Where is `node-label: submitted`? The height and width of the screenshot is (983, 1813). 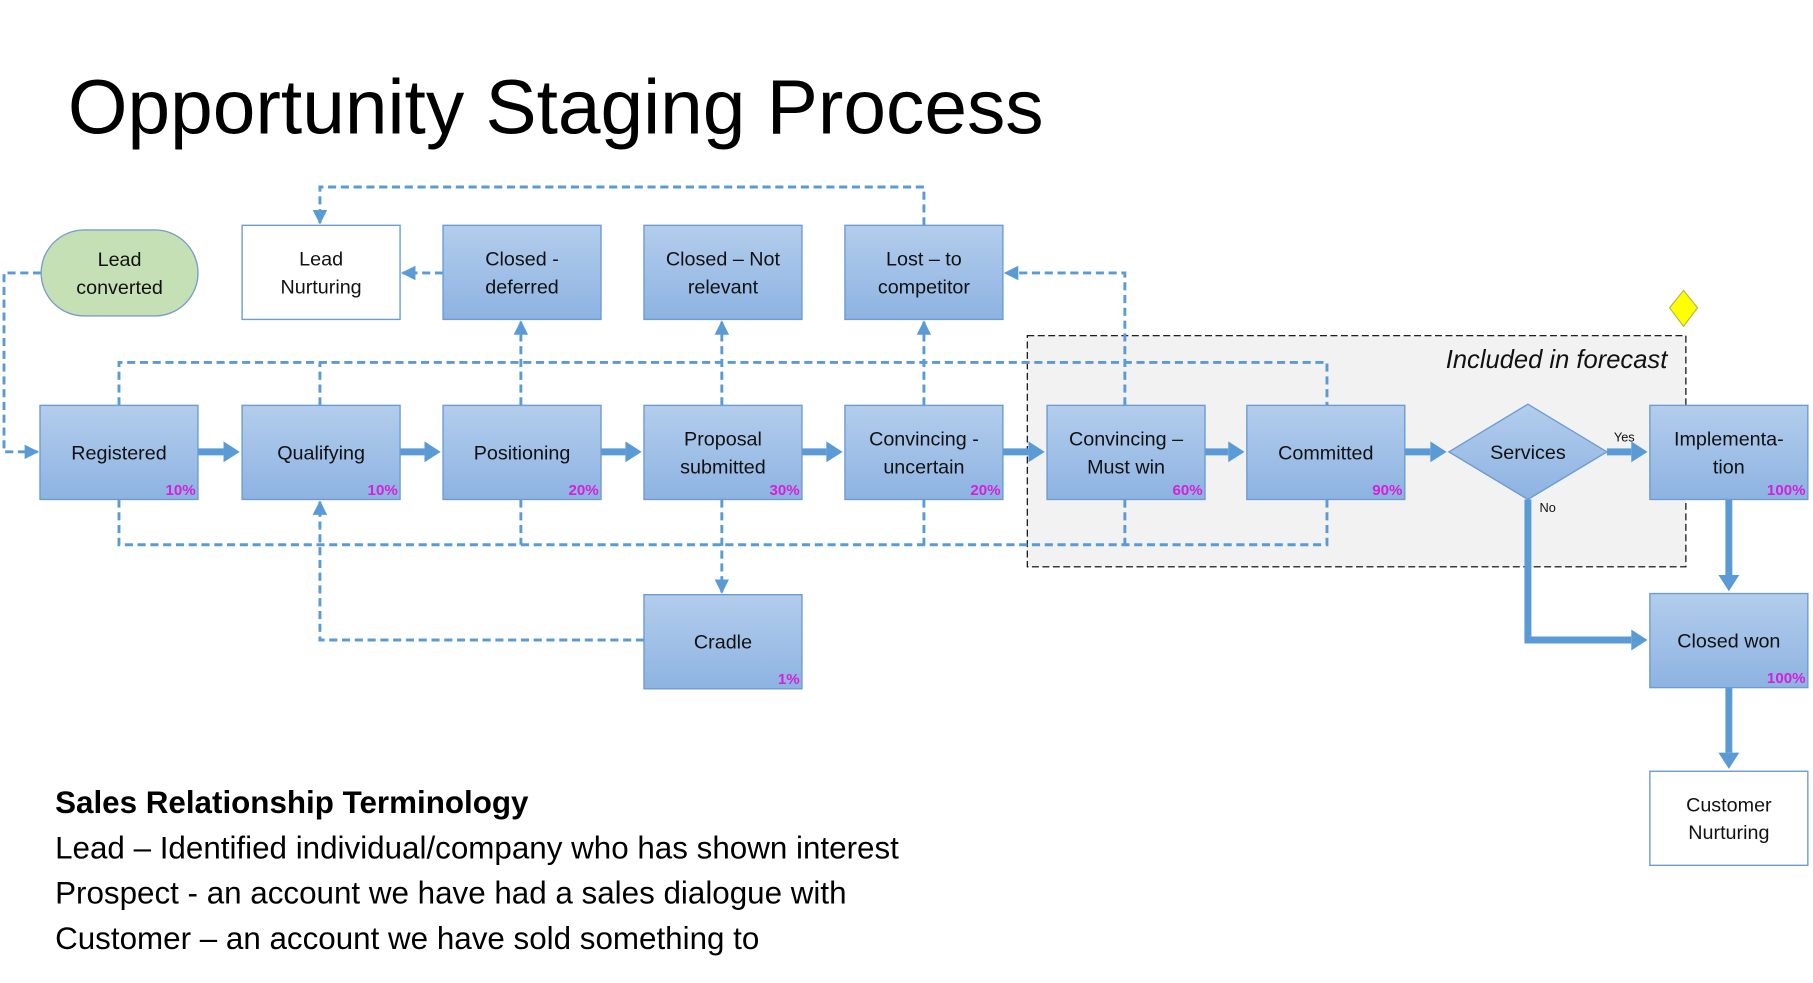
node-label: submitted is located at coordinates (723, 467).